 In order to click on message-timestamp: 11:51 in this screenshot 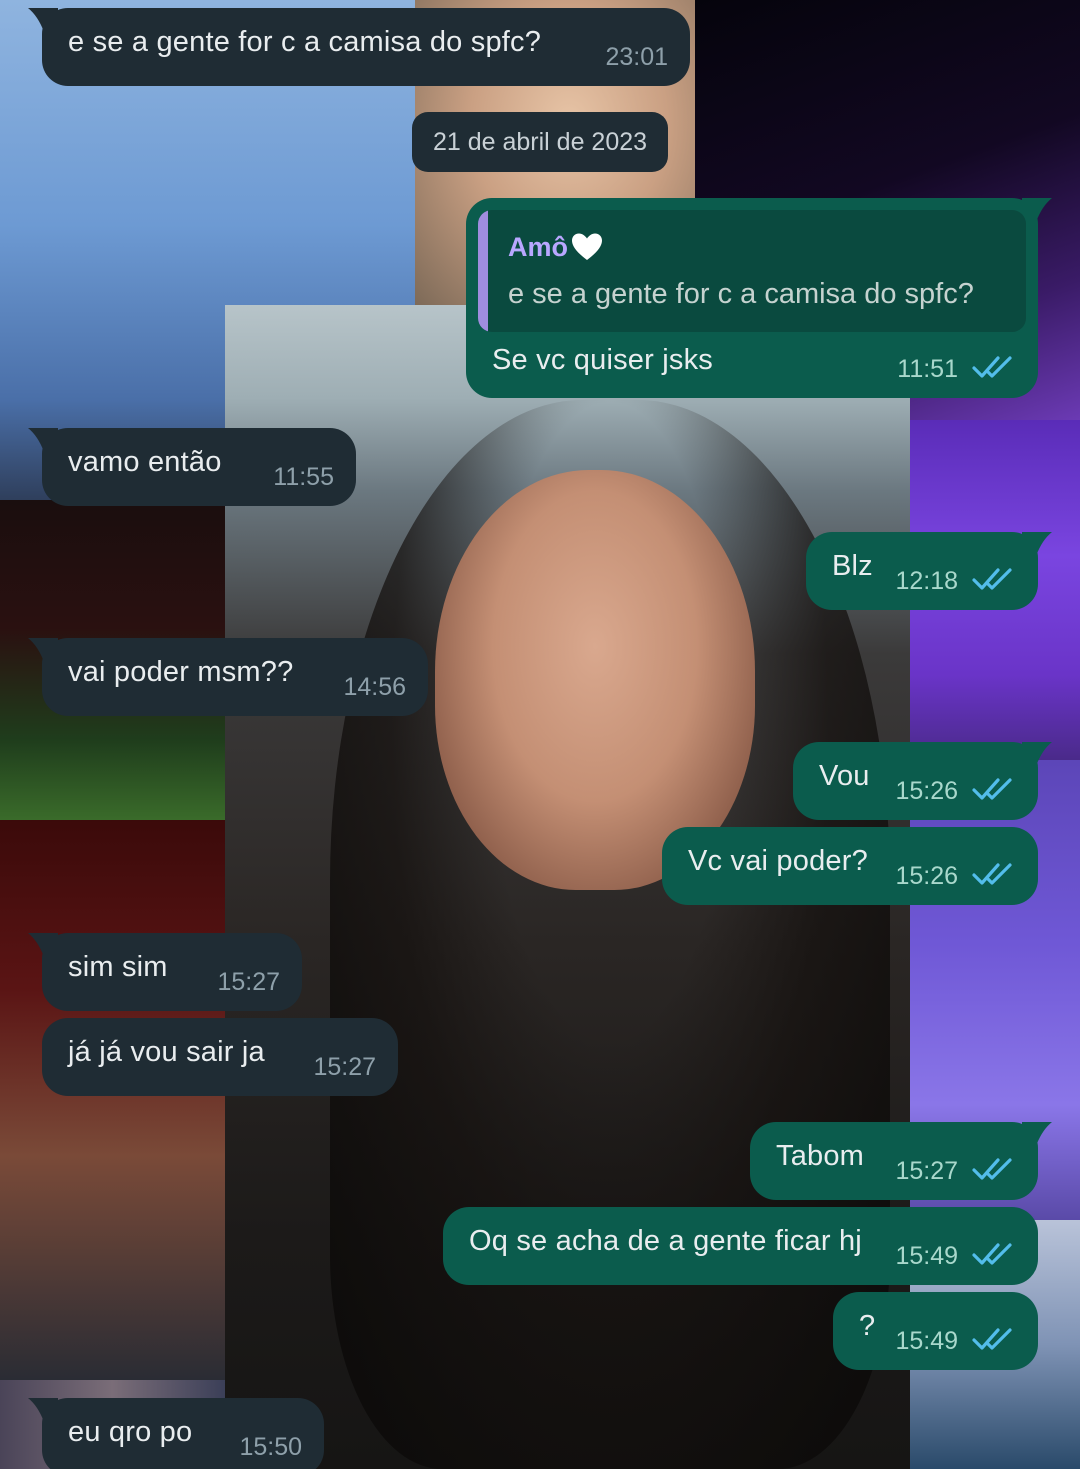, I will do `click(927, 369)`.